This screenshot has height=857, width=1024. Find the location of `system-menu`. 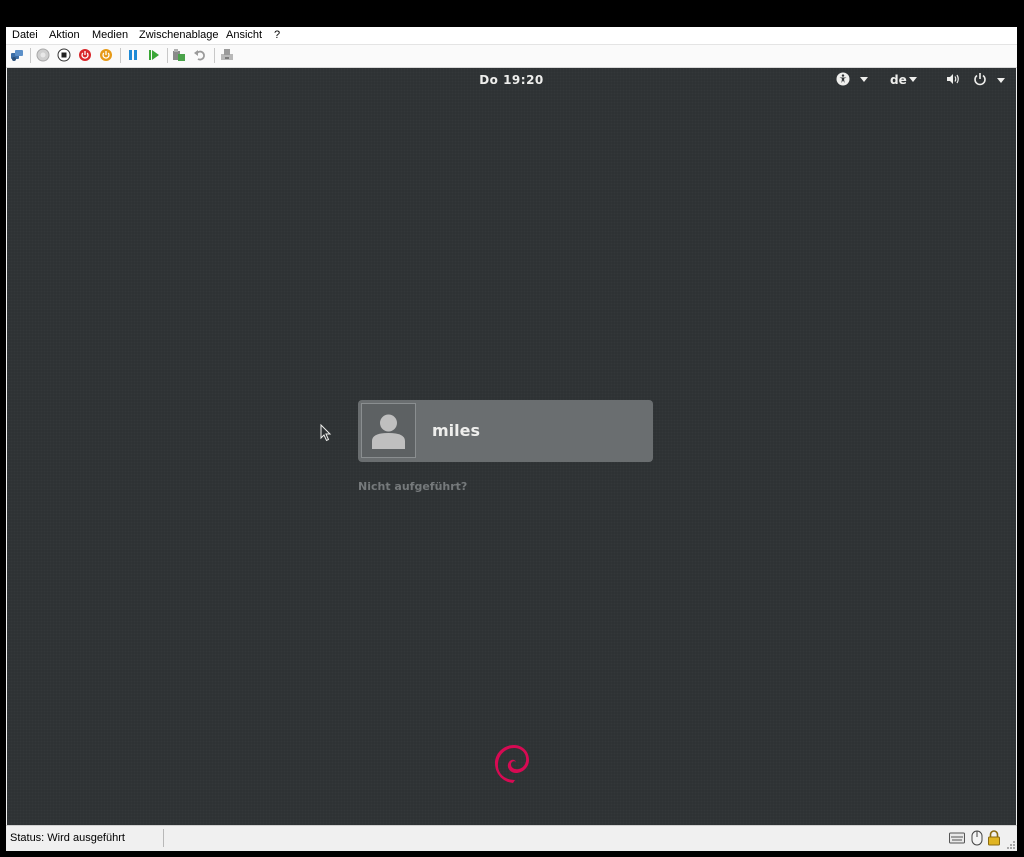

system-menu is located at coordinates (976, 80).